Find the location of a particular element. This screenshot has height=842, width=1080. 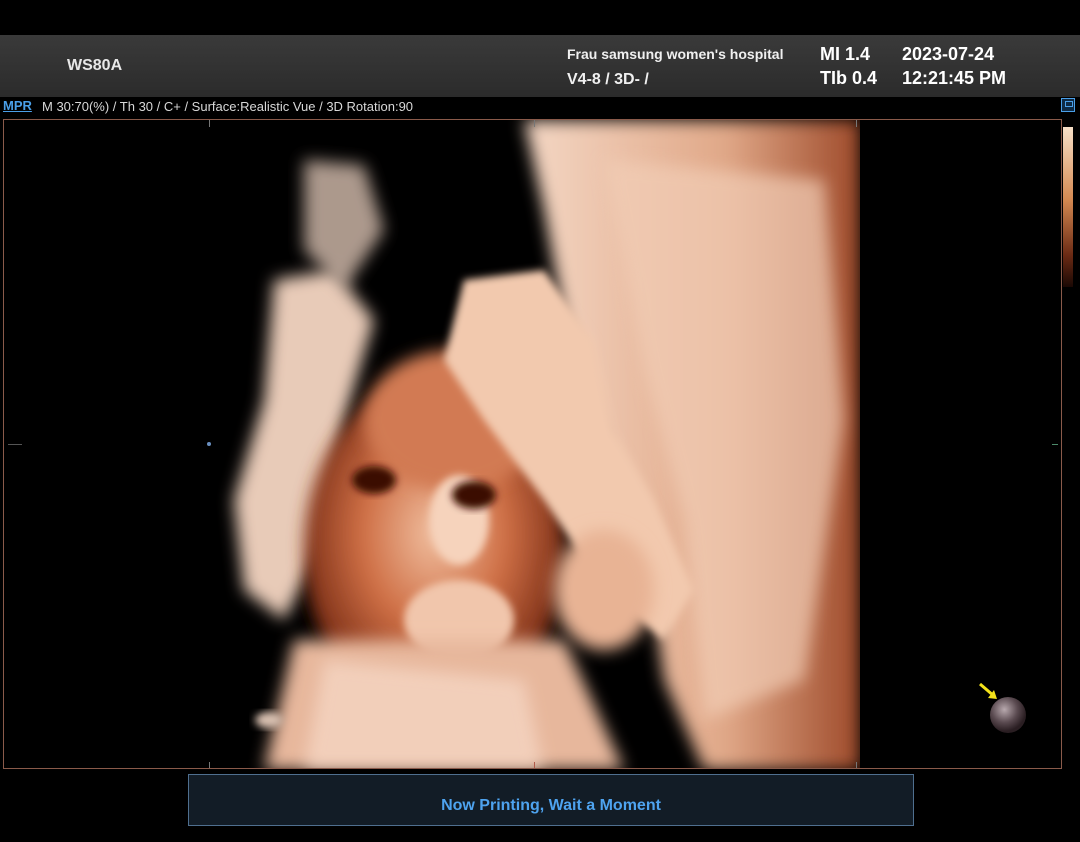

tick-bottom-mid is located at coordinates (534, 765).